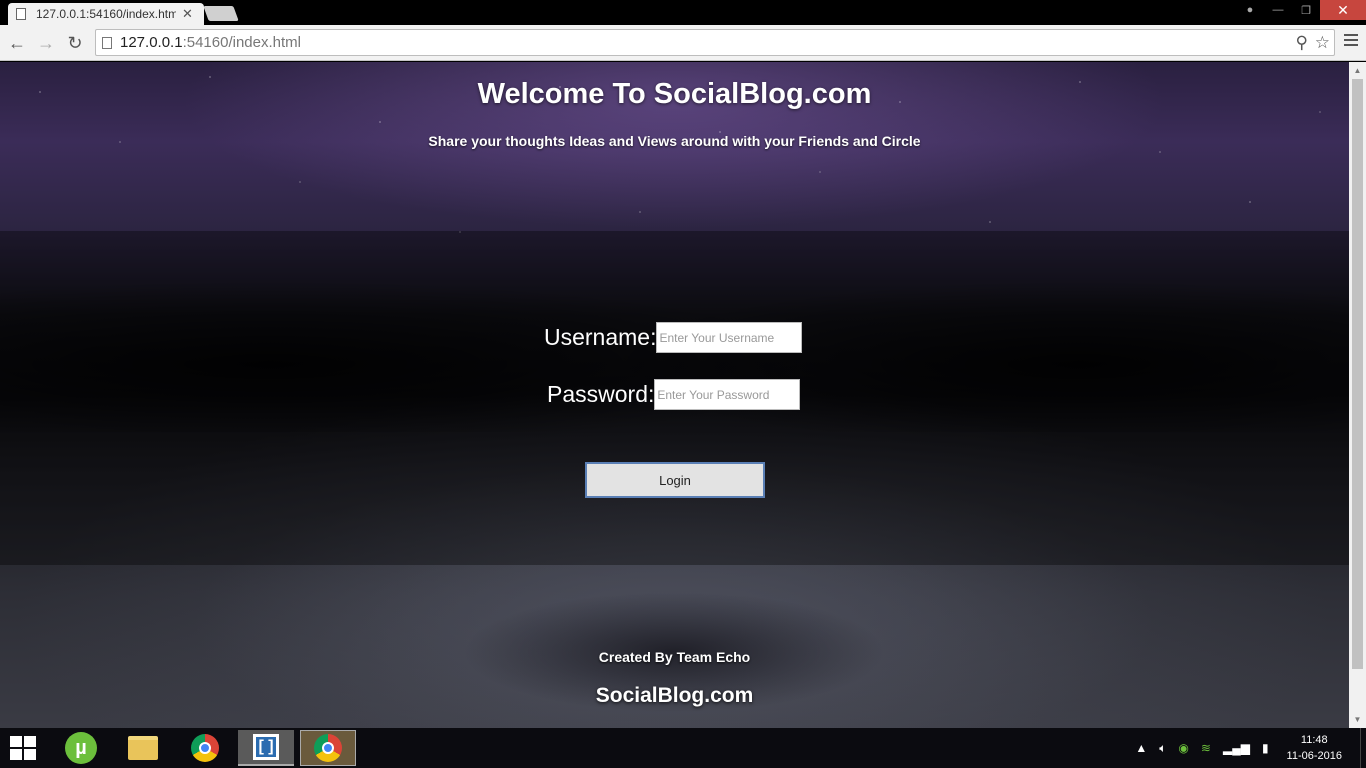  Describe the element at coordinates (600, 337) in the screenshot. I see `username-label: Username:` at that location.